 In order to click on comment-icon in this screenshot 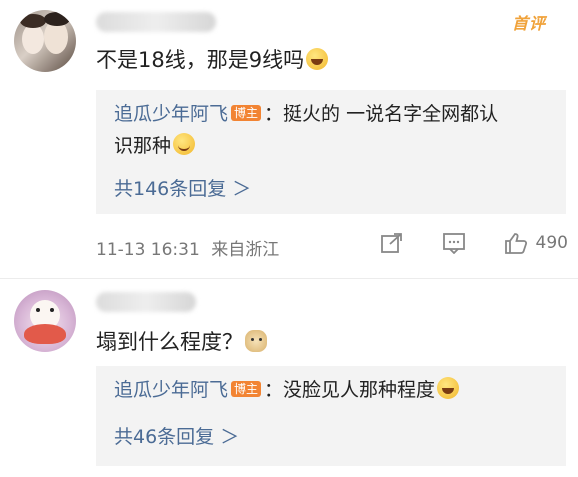, I will do `click(454, 243)`.